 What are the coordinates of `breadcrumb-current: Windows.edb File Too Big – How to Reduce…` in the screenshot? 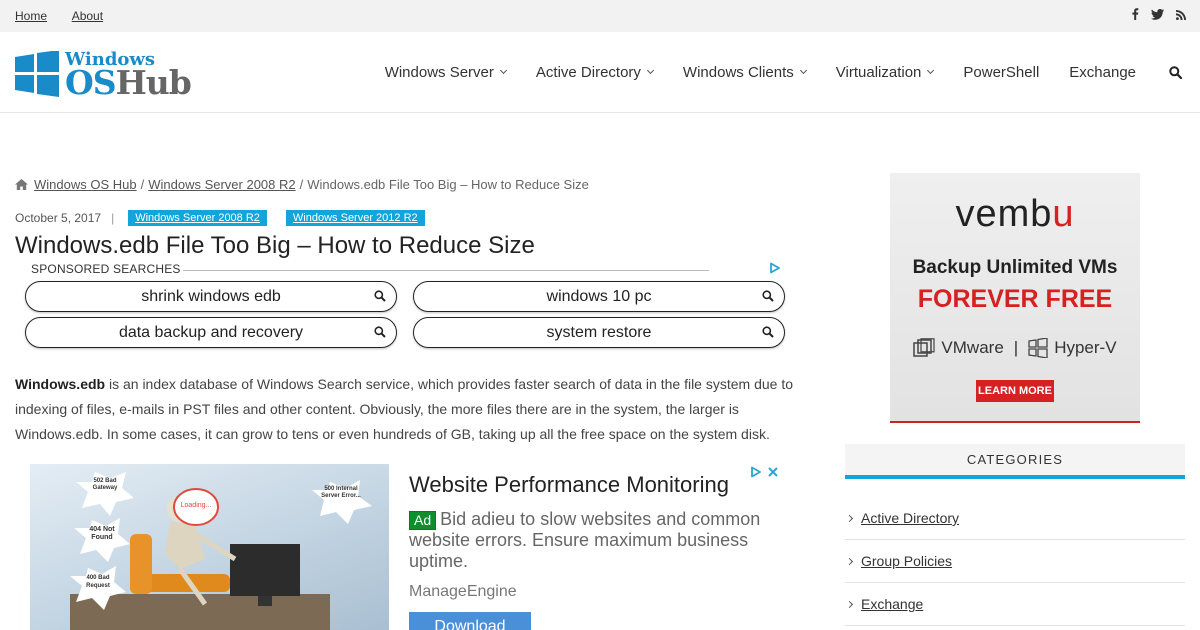 It's located at (448, 184).